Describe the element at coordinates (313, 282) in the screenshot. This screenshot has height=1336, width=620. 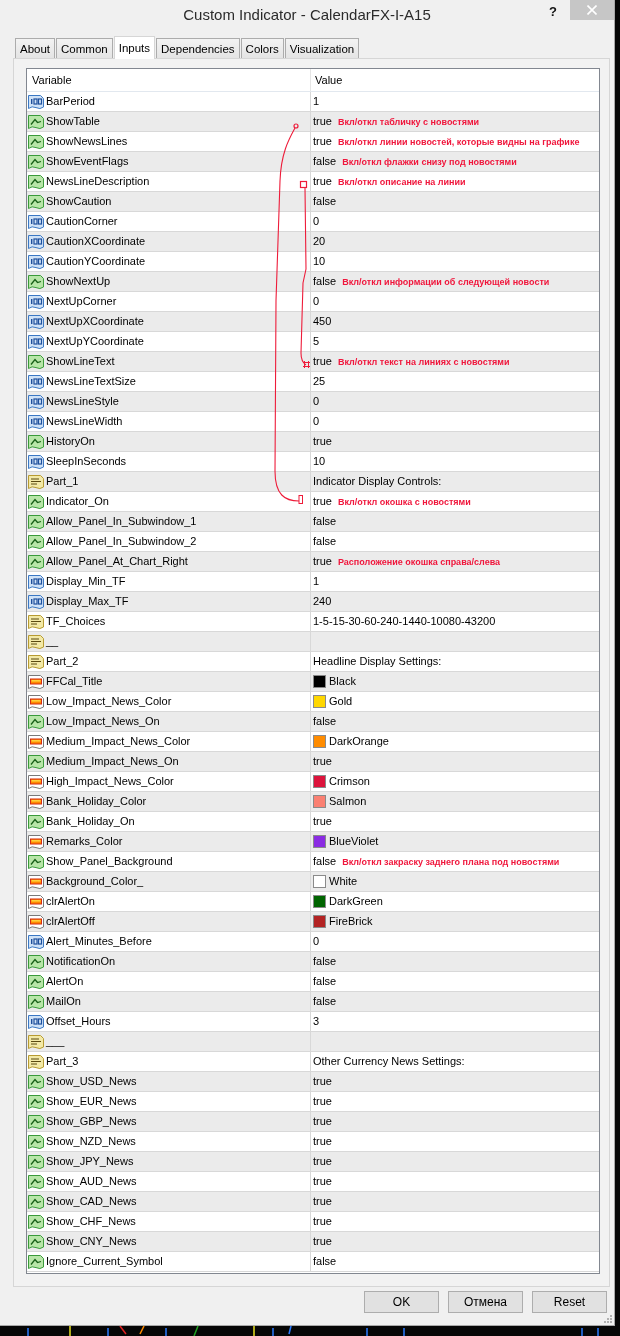
I see `table-row: ShowNextUp false Вкл/откл информации об следующей новости` at that location.